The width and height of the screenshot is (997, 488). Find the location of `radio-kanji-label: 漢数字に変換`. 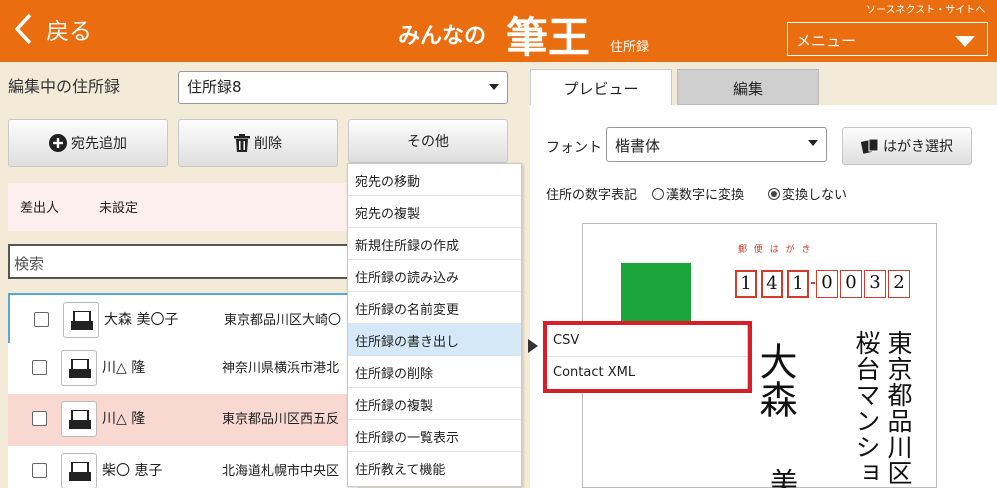

radio-kanji-label: 漢数字に変換 is located at coordinates (705, 195).